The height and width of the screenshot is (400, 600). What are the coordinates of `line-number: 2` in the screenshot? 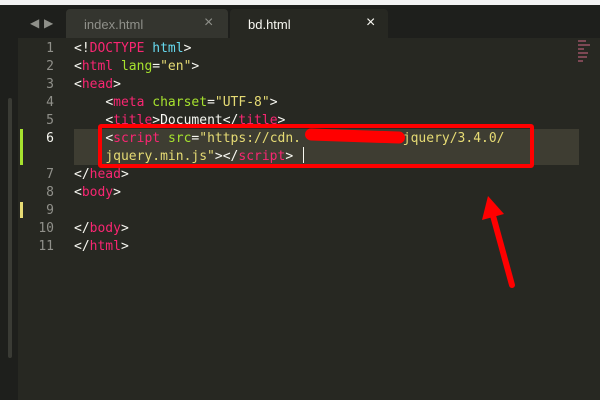 It's located at (50, 66).